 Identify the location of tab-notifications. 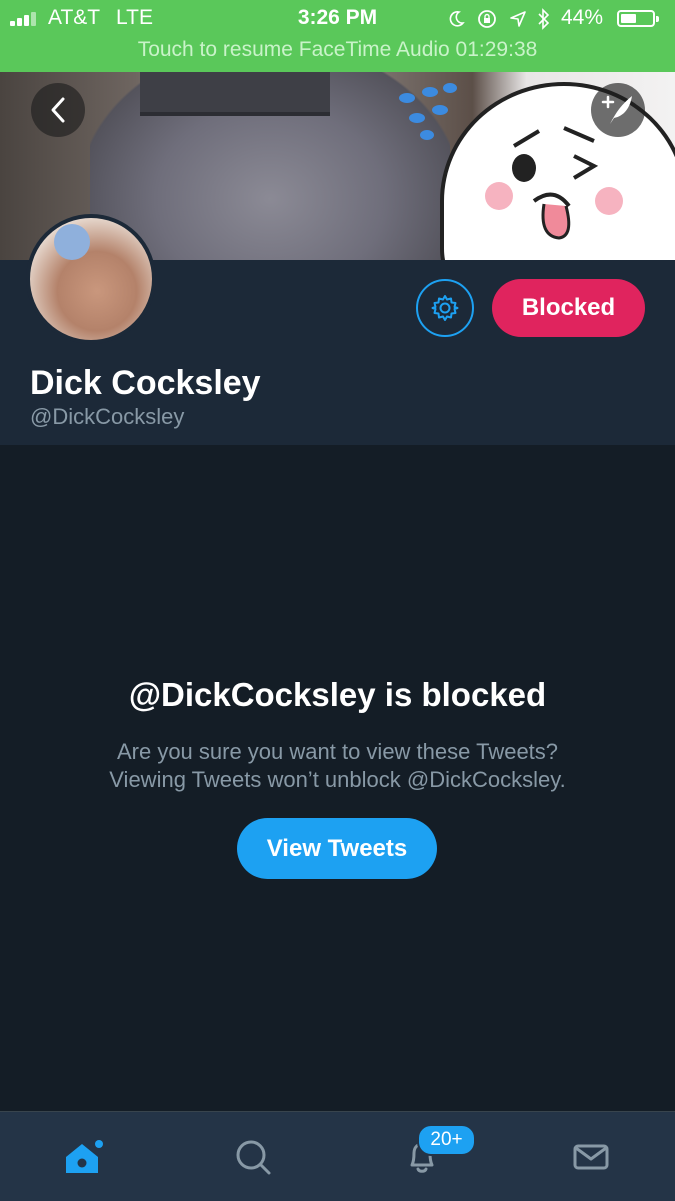
(422, 1156).